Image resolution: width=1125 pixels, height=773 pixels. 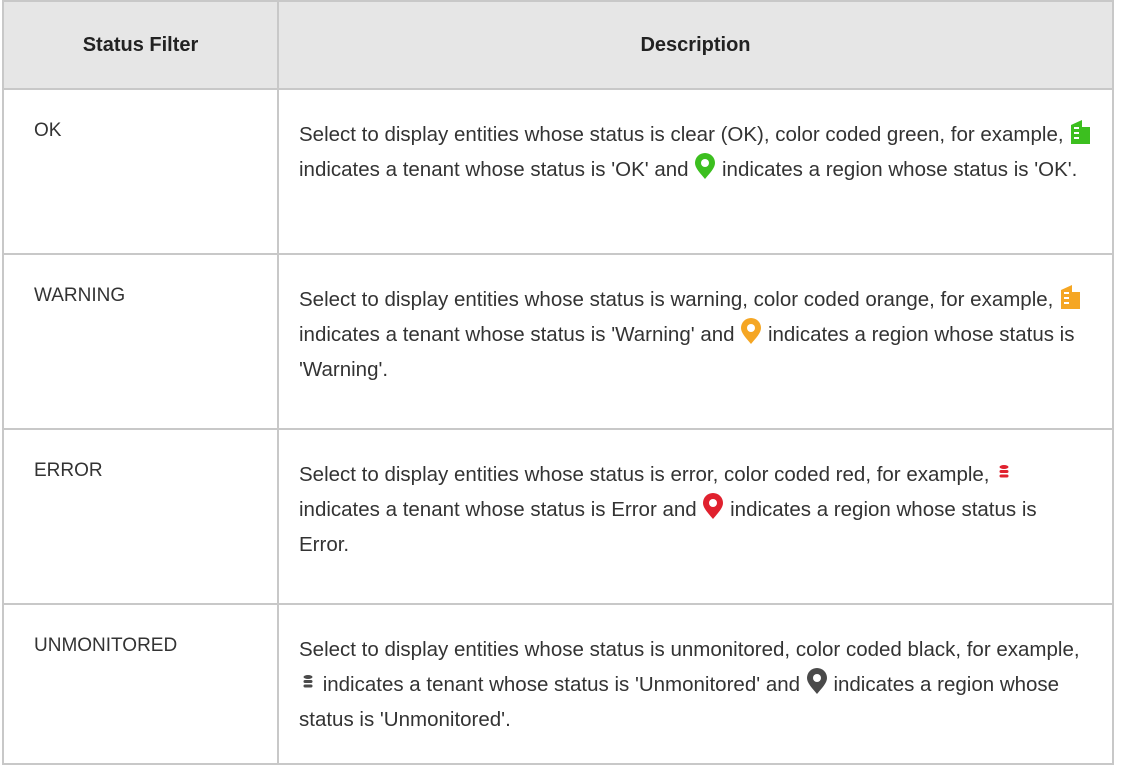 What do you see at coordinates (140, 341) in the screenshot?
I see `status-filter-warning: WARNING` at bounding box center [140, 341].